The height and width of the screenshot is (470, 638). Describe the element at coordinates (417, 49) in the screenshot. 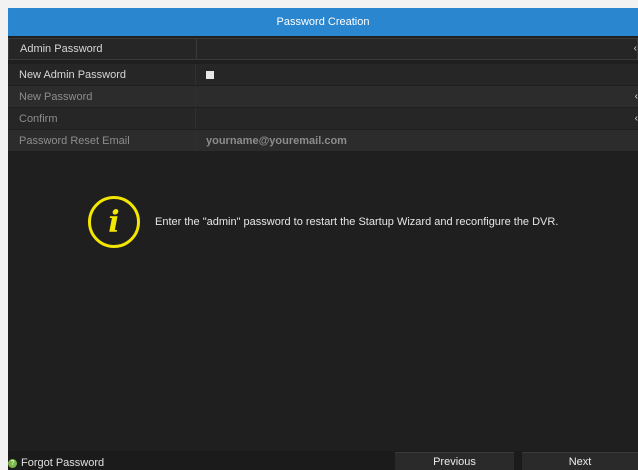

I see `admin-password-field: ‹` at that location.